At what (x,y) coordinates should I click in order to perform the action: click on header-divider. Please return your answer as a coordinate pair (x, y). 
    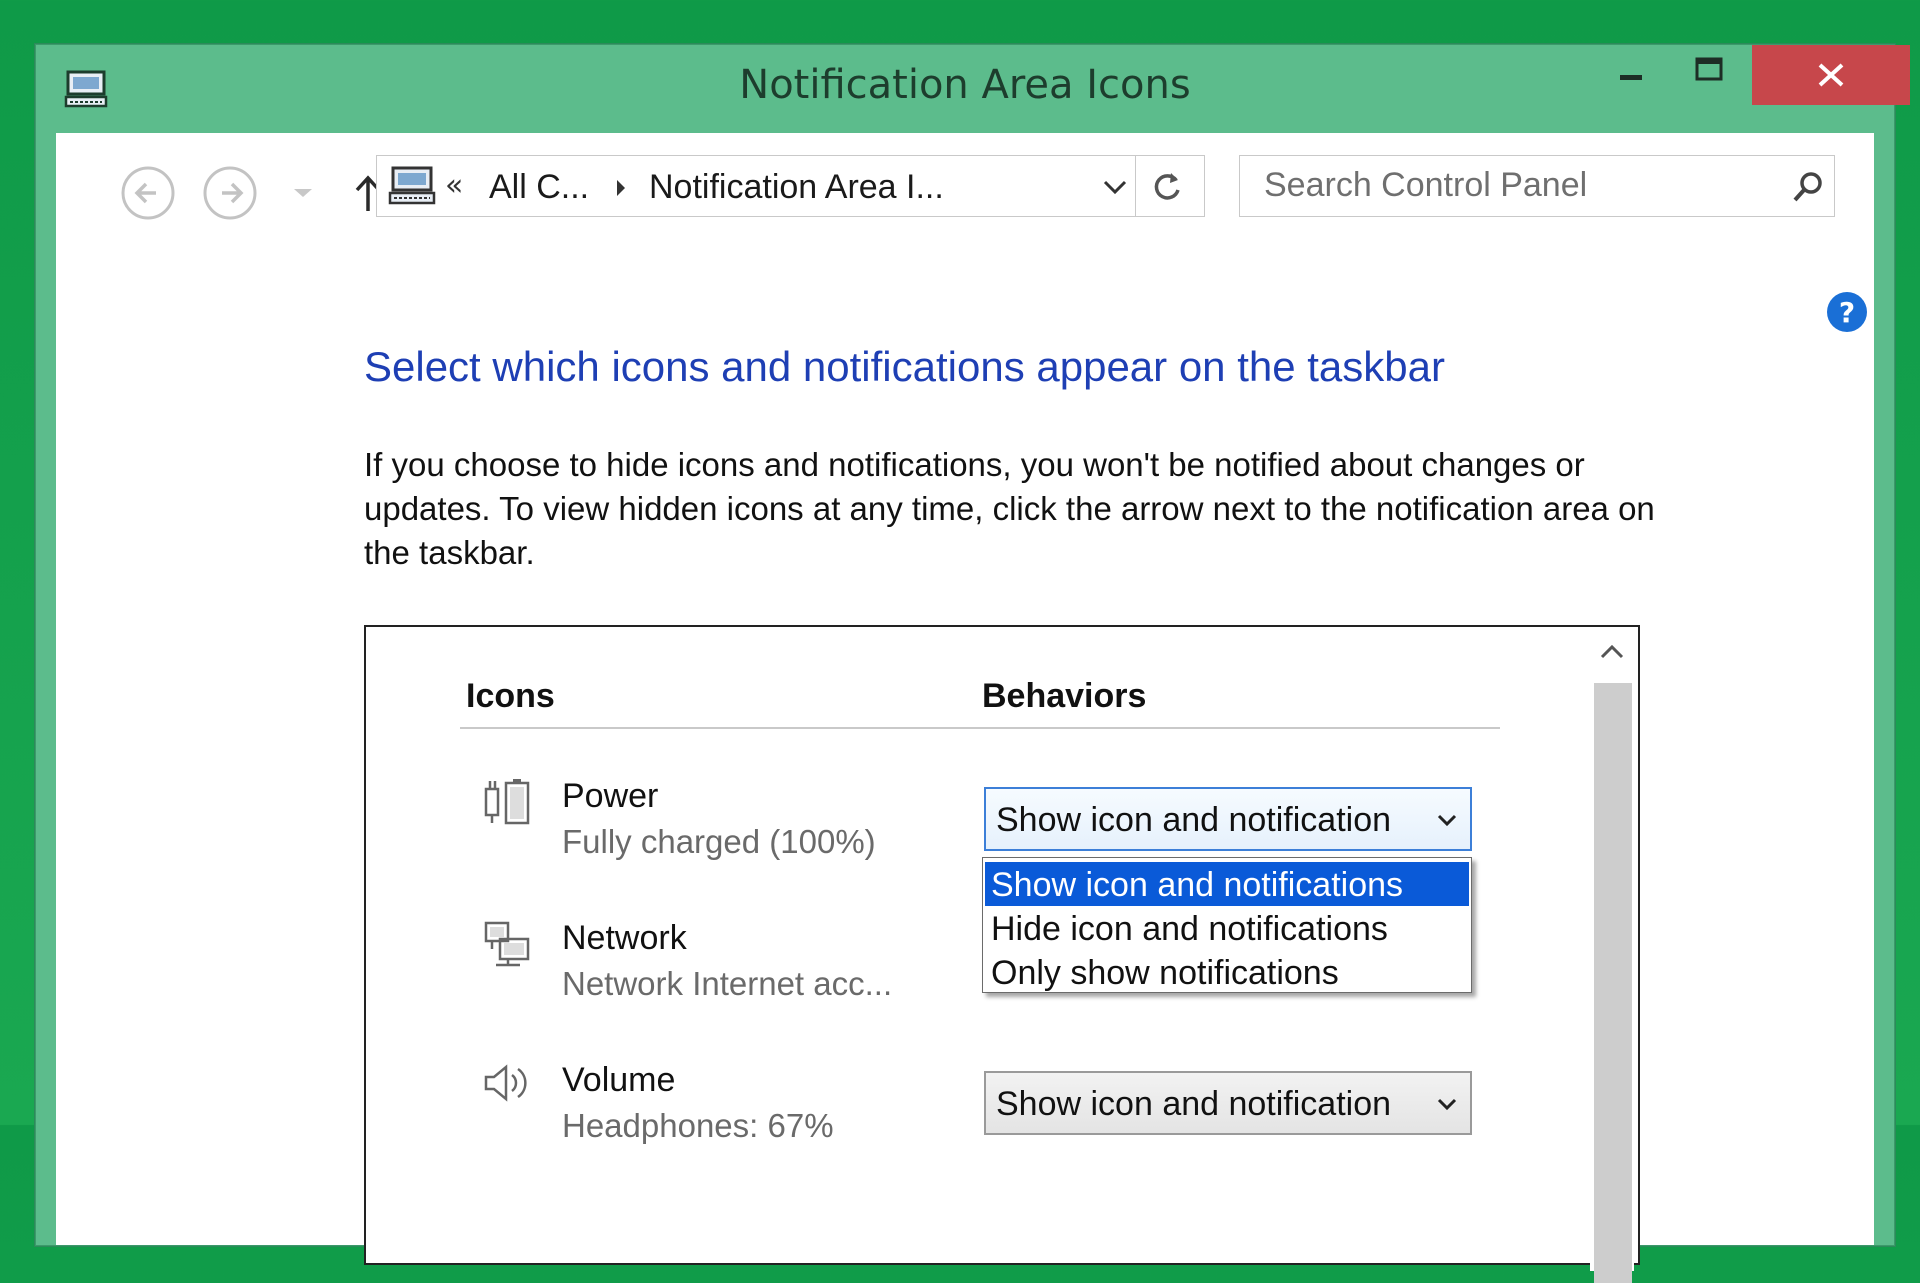
    Looking at the image, I should click on (980, 728).